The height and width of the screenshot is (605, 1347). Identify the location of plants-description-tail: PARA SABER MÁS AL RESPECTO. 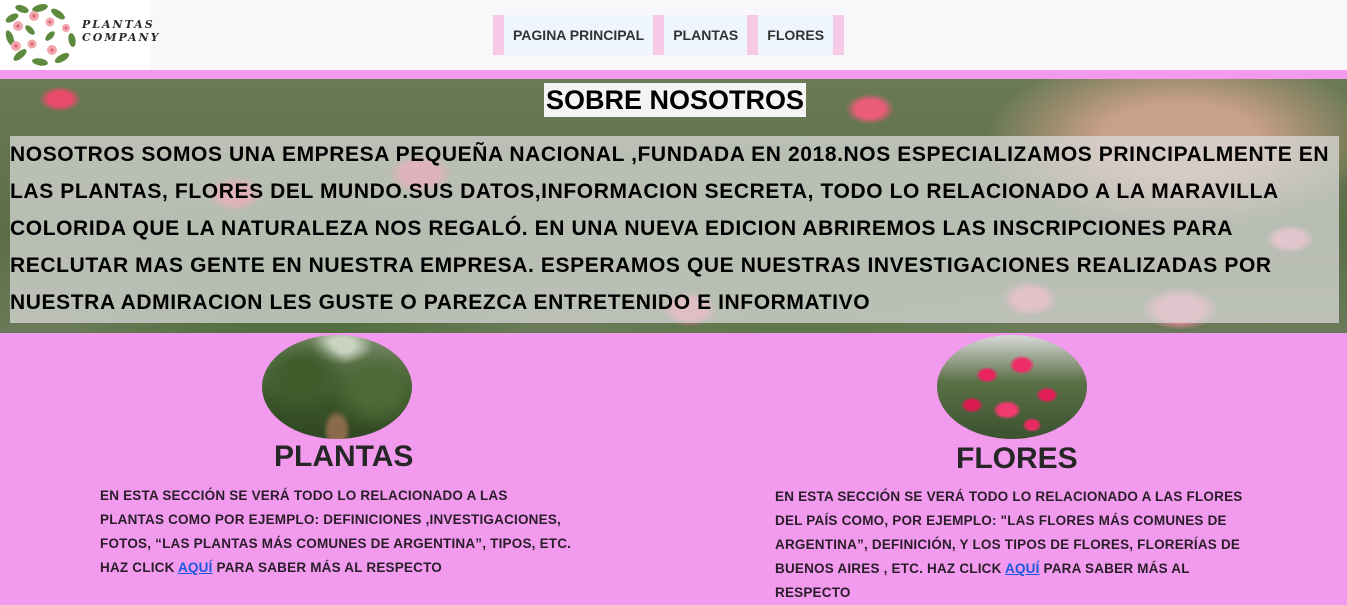
(327, 567).